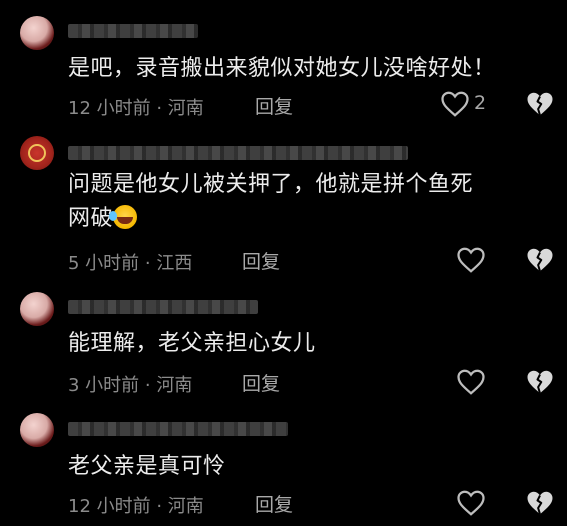 The height and width of the screenshot is (526, 567). I want to click on comment-text-line2: 网破, so click(103, 218).